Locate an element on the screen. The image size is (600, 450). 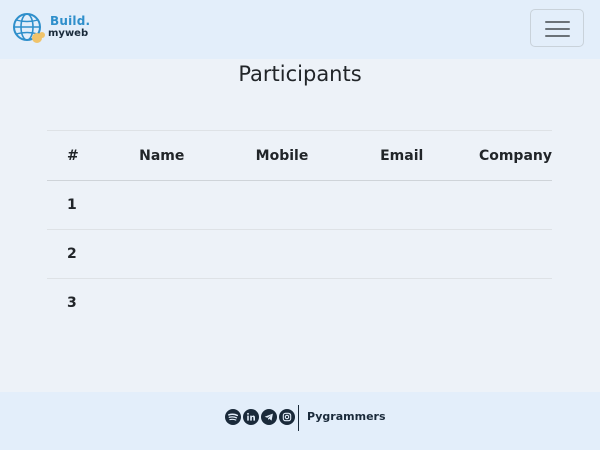
brand-name-line1: Build. is located at coordinates (70, 21).